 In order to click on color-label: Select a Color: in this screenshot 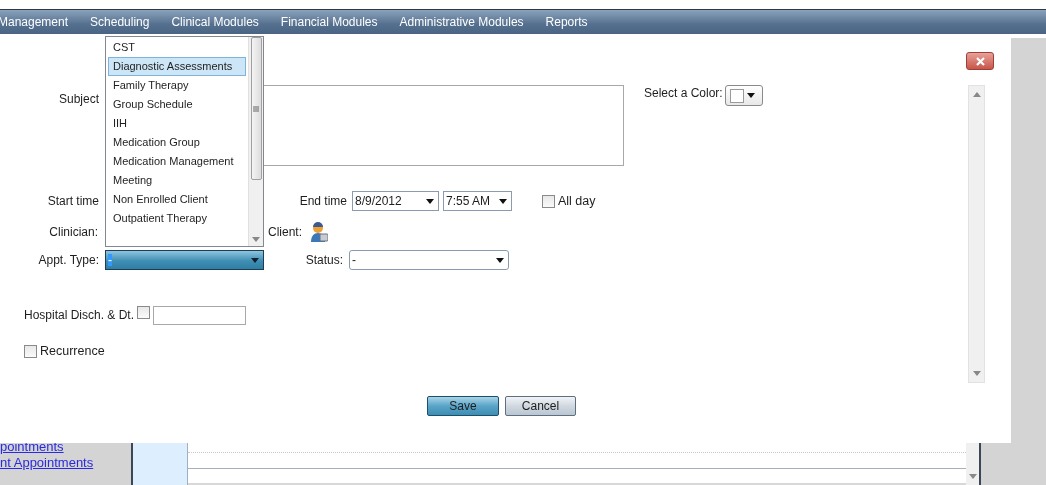, I will do `click(683, 93)`.